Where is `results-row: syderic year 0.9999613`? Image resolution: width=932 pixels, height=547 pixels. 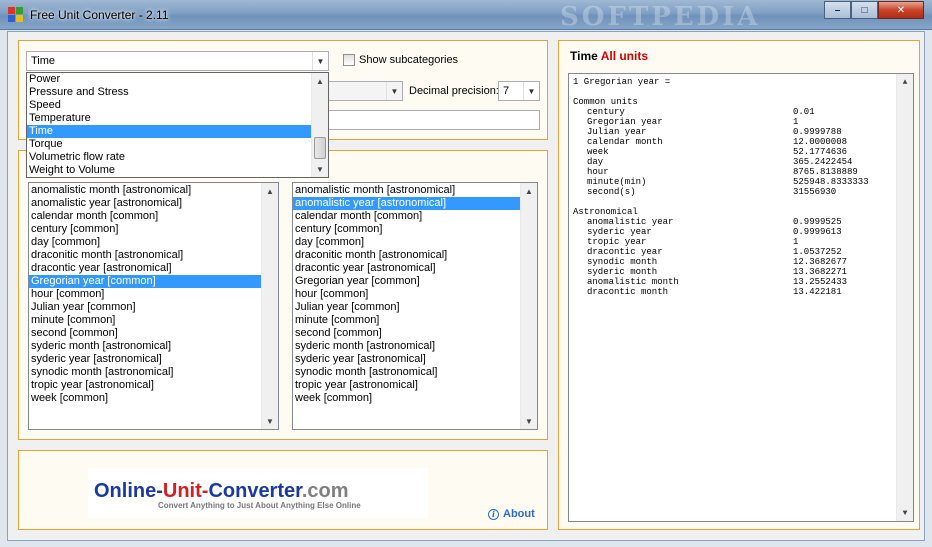 results-row: syderic year 0.9999613 is located at coordinates (714, 232).